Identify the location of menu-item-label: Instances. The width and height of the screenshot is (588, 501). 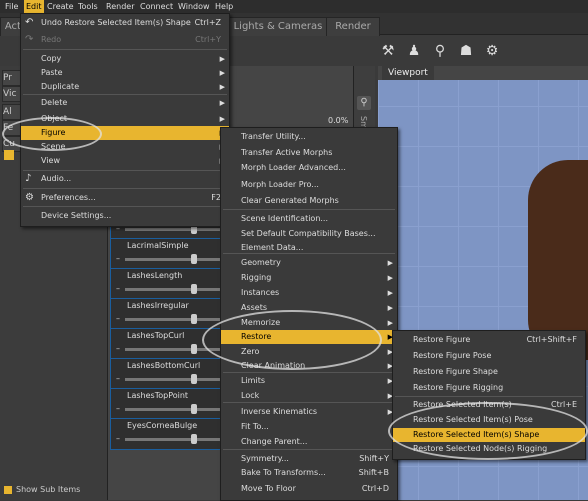
(260, 292).